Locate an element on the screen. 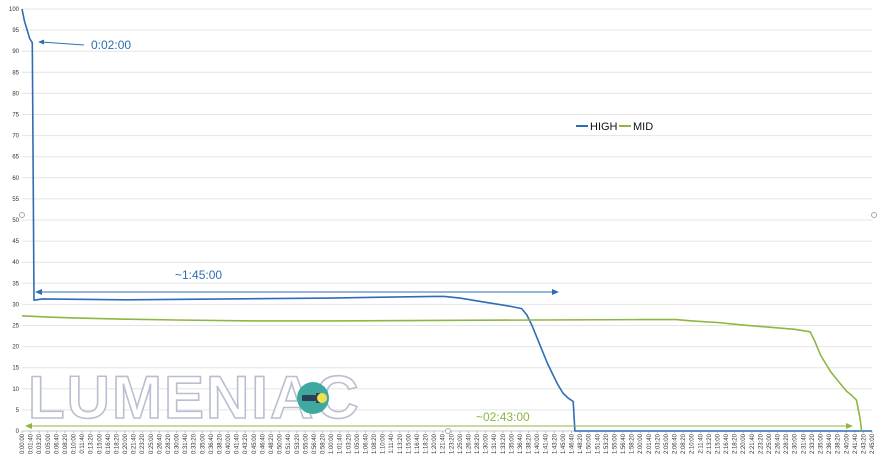 Image resolution: width=877 pixels, height=465 pixels. x-tick-label: 1:41:40 is located at coordinates (547, 443).